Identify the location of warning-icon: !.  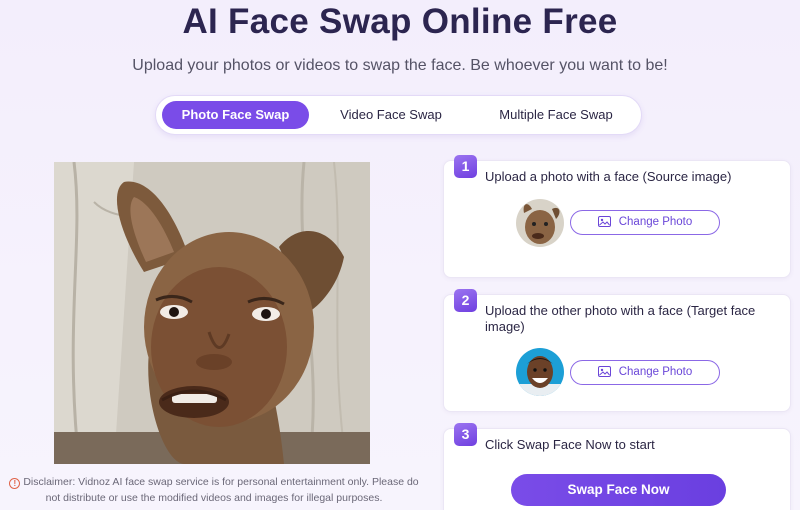
(15, 483).